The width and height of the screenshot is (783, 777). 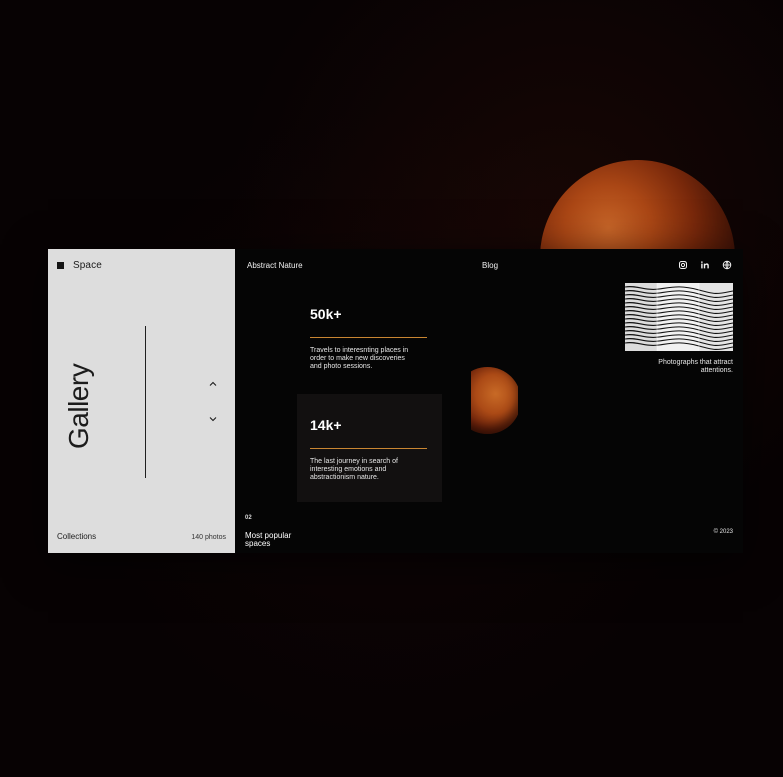 I want to click on featured-artwork, so click(x=679, y=317).